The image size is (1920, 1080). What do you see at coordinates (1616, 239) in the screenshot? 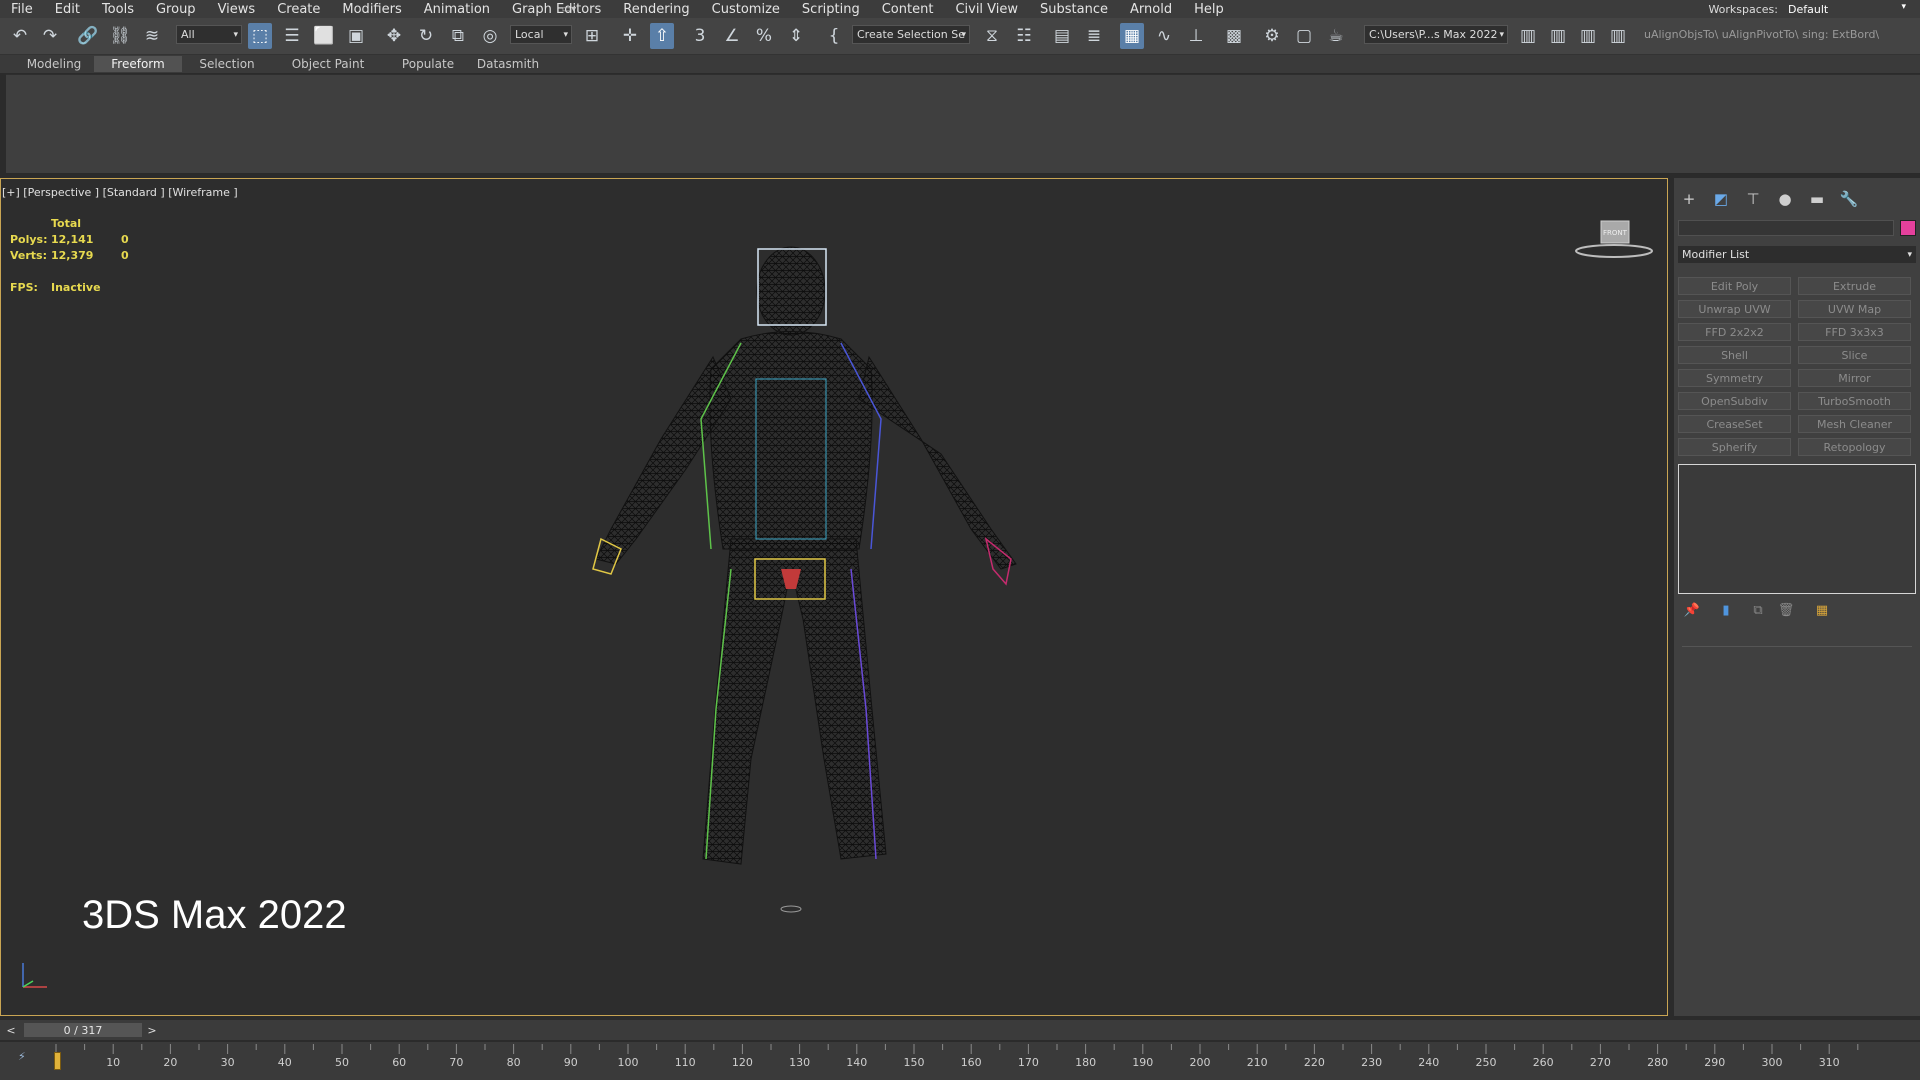
I see `viewcube: FRONT` at bounding box center [1616, 239].